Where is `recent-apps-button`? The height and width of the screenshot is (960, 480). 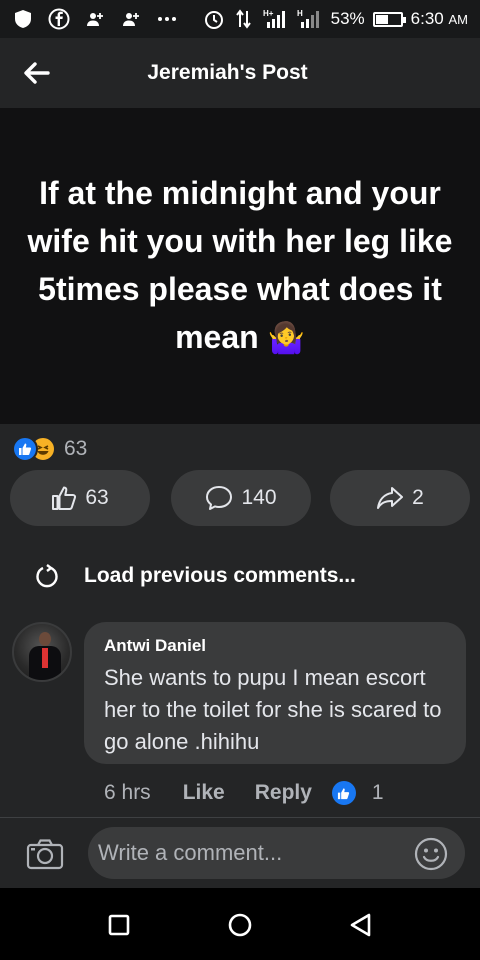 recent-apps-button is located at coordinates (119, 925).